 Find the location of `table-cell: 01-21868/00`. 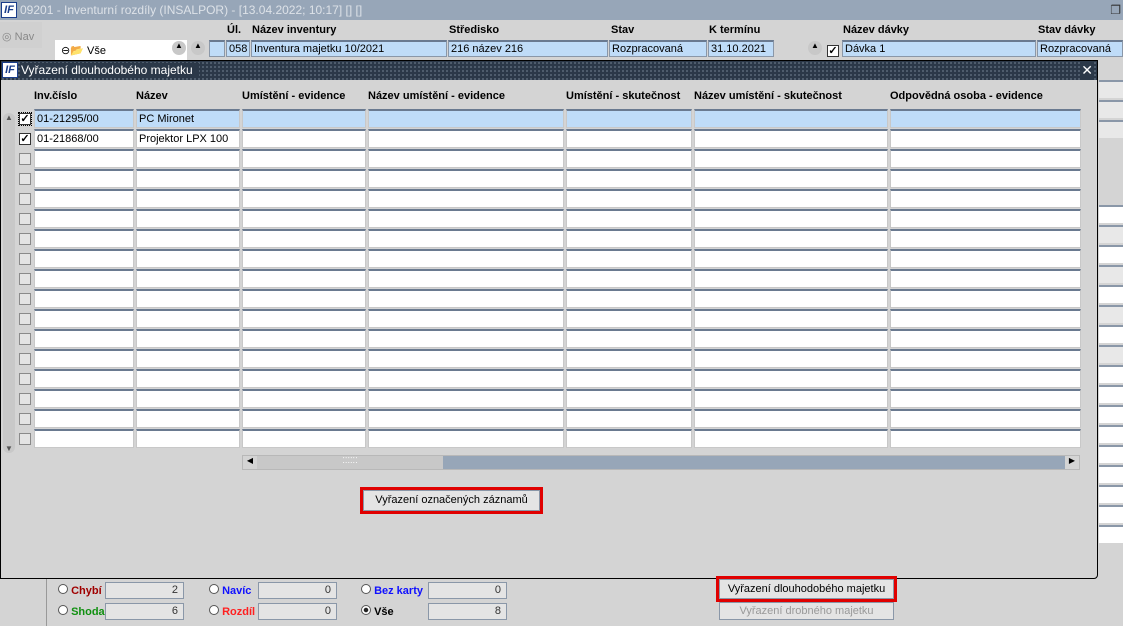

table-cell: 01-21868/00 is located at coordinates (84, 138).